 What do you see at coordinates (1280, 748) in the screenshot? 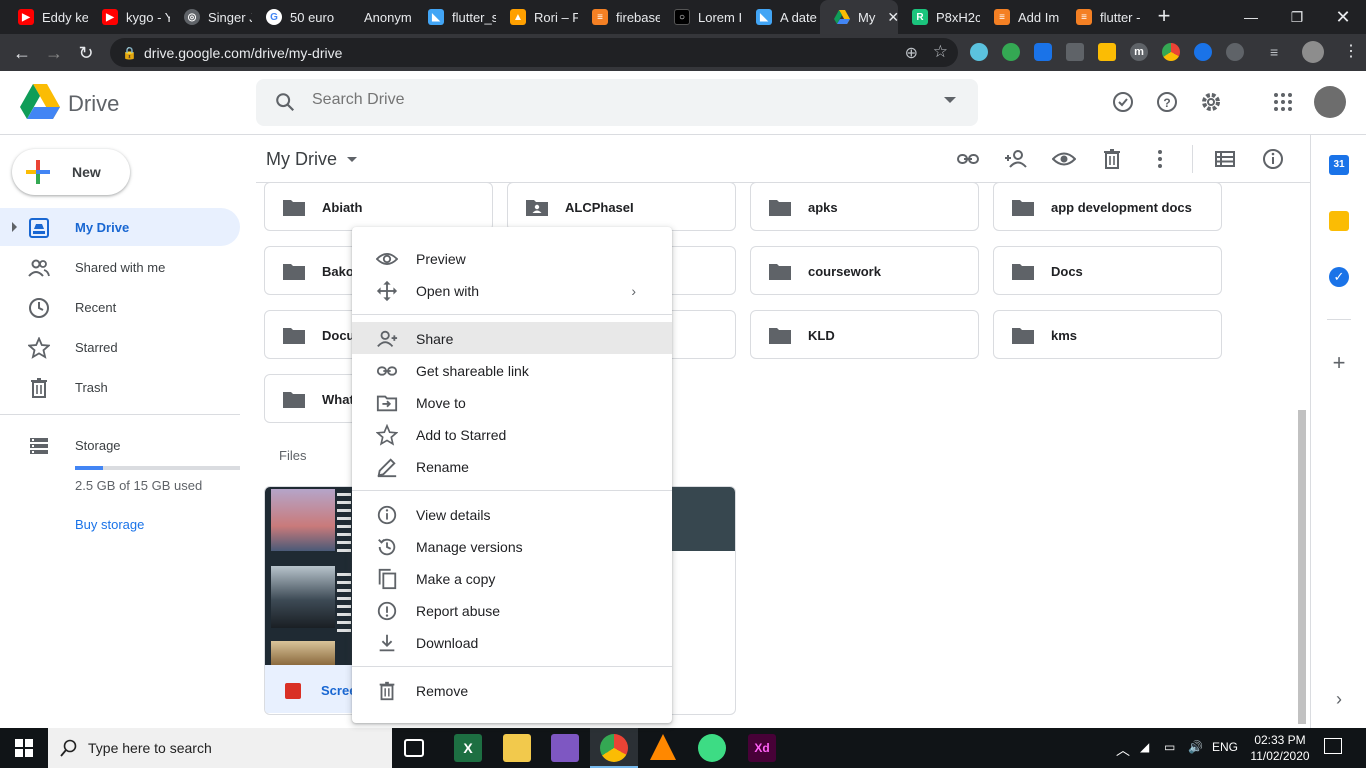
I see `taskbar-clock: 02:33 PM 11/02/2020` at bounding box center [1280, 748].